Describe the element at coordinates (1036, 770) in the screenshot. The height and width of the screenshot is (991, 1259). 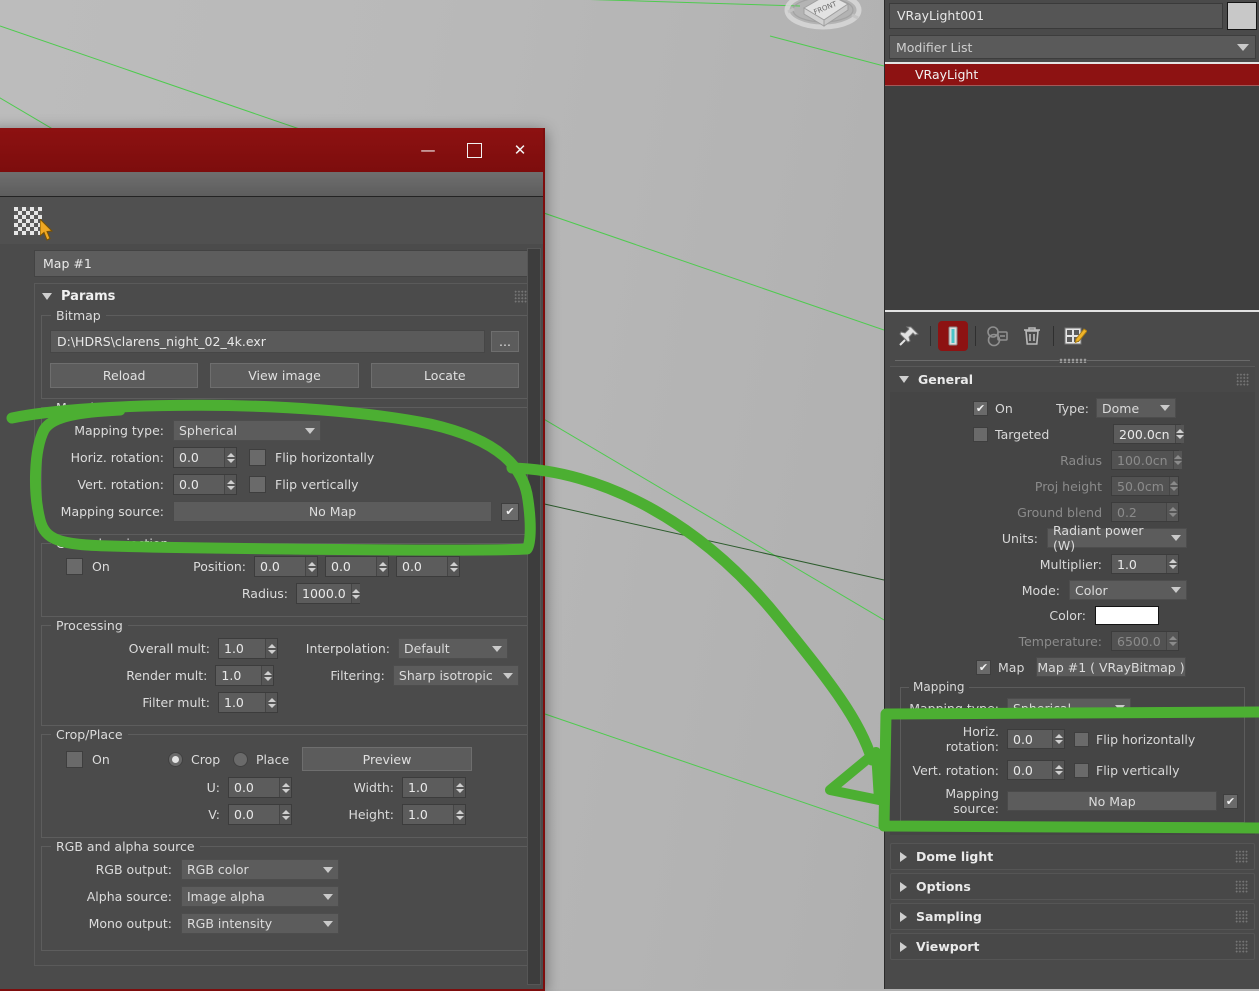
I see `panel-vert-rotation-spinner: 0.0` at that location.